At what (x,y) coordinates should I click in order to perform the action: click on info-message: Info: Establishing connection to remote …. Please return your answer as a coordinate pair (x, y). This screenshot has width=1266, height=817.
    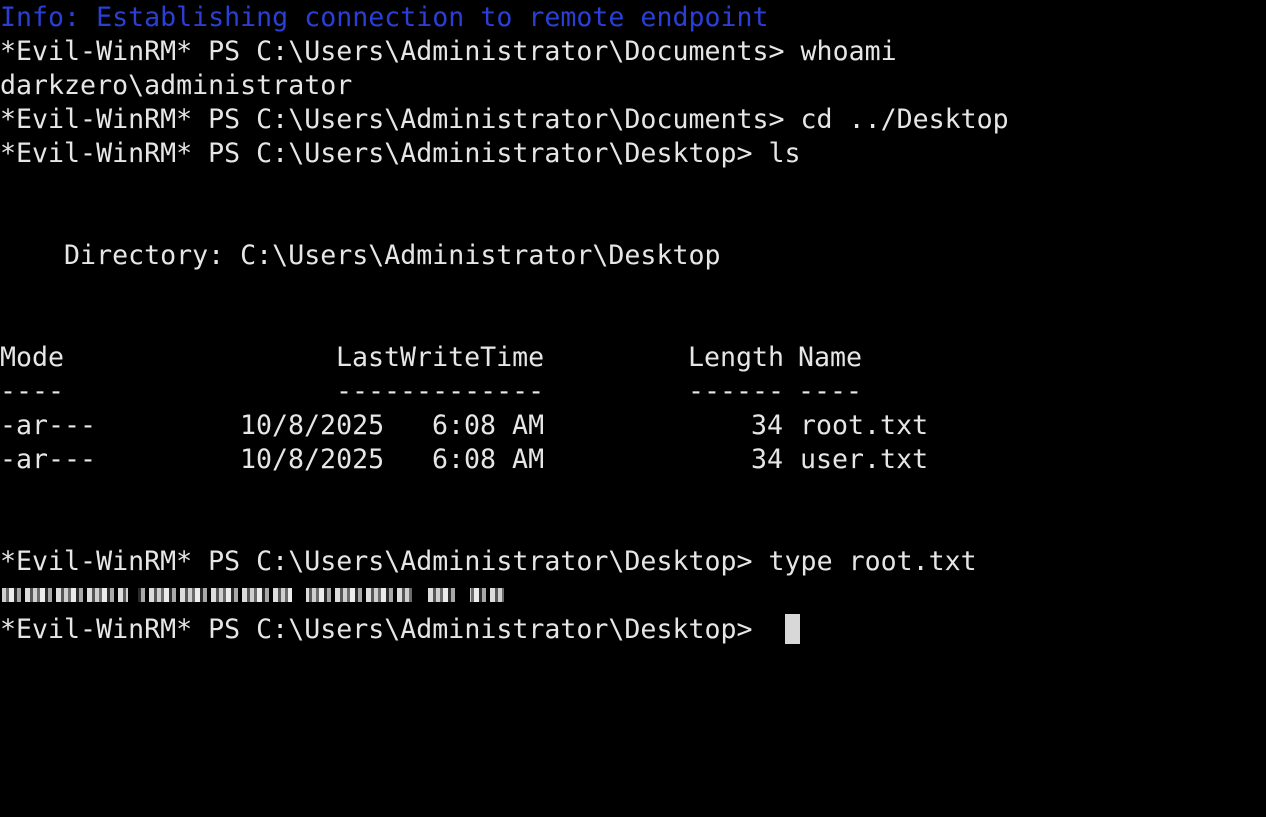
    Looking at the image, I should click on (384, 17).